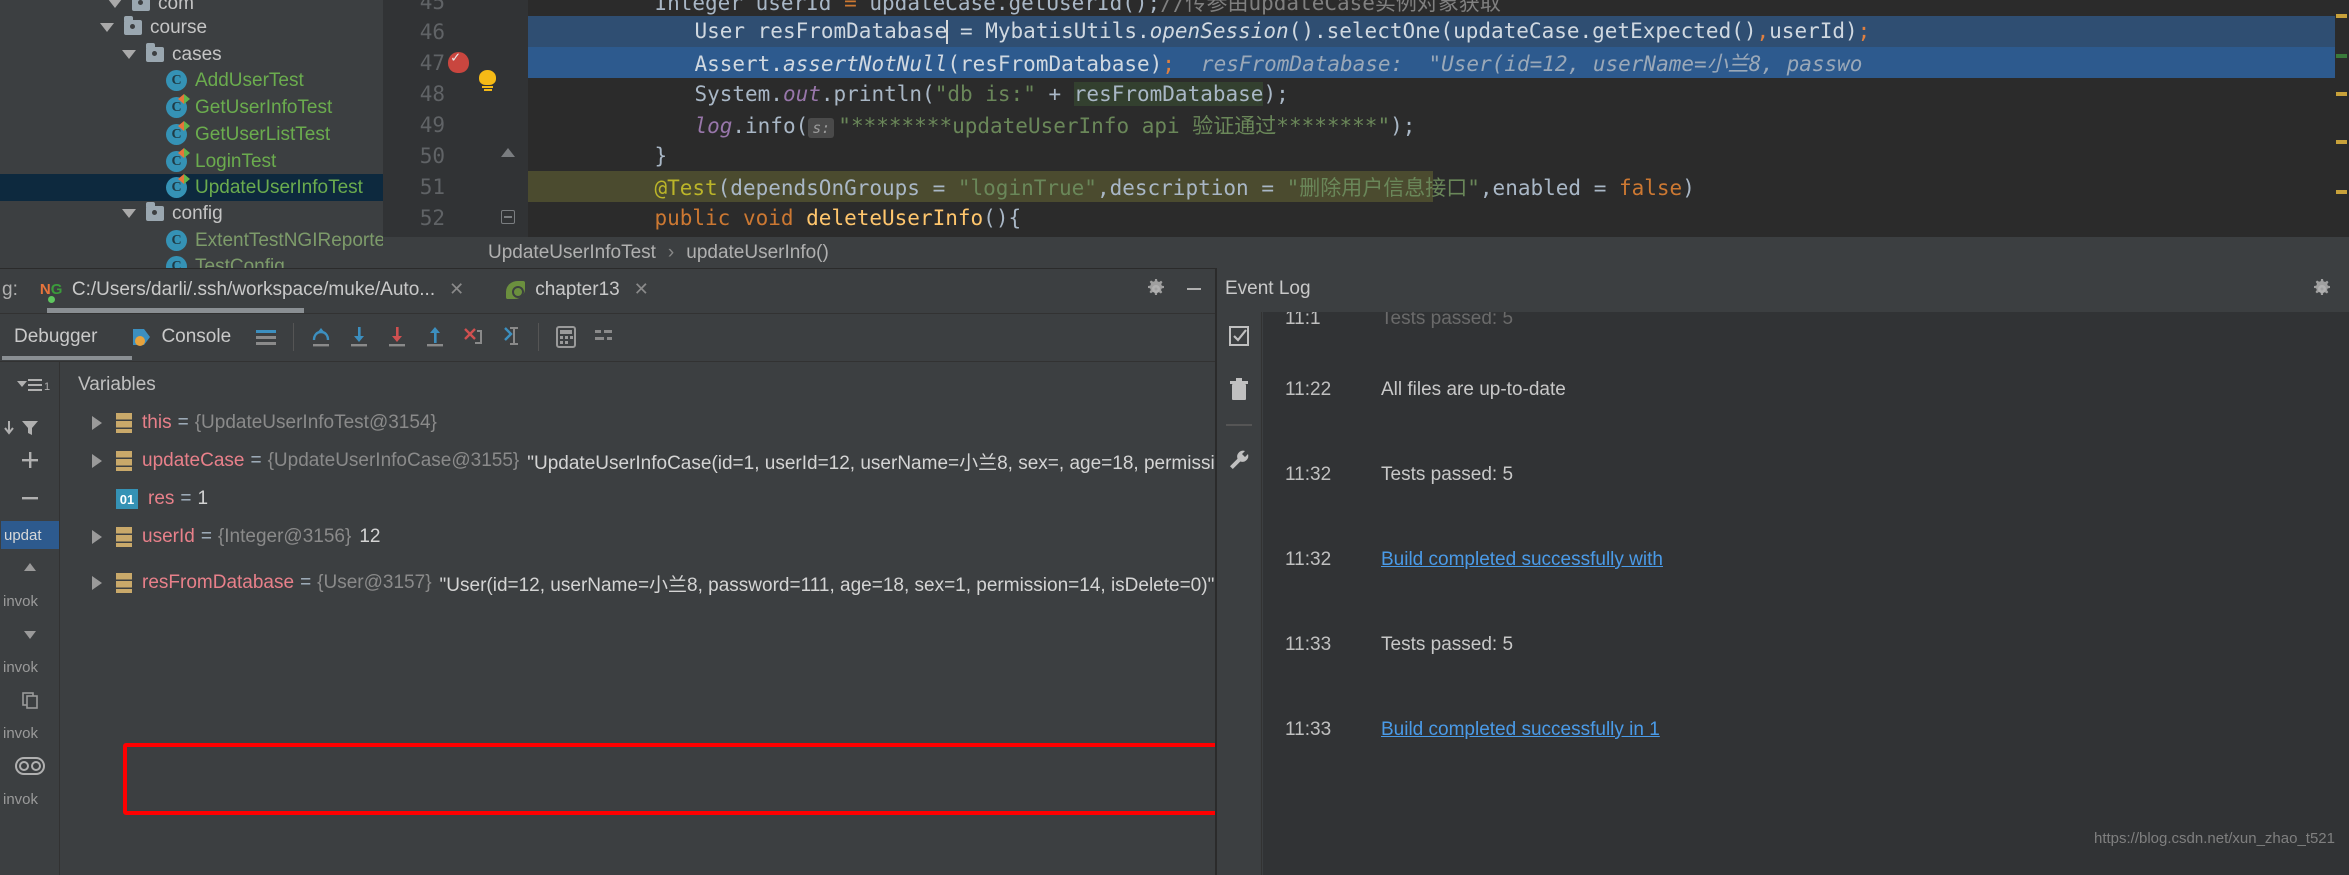  Describe the element at coordinates (10, 428) in the screenshot. I see `step-indicator-icon` at that location.